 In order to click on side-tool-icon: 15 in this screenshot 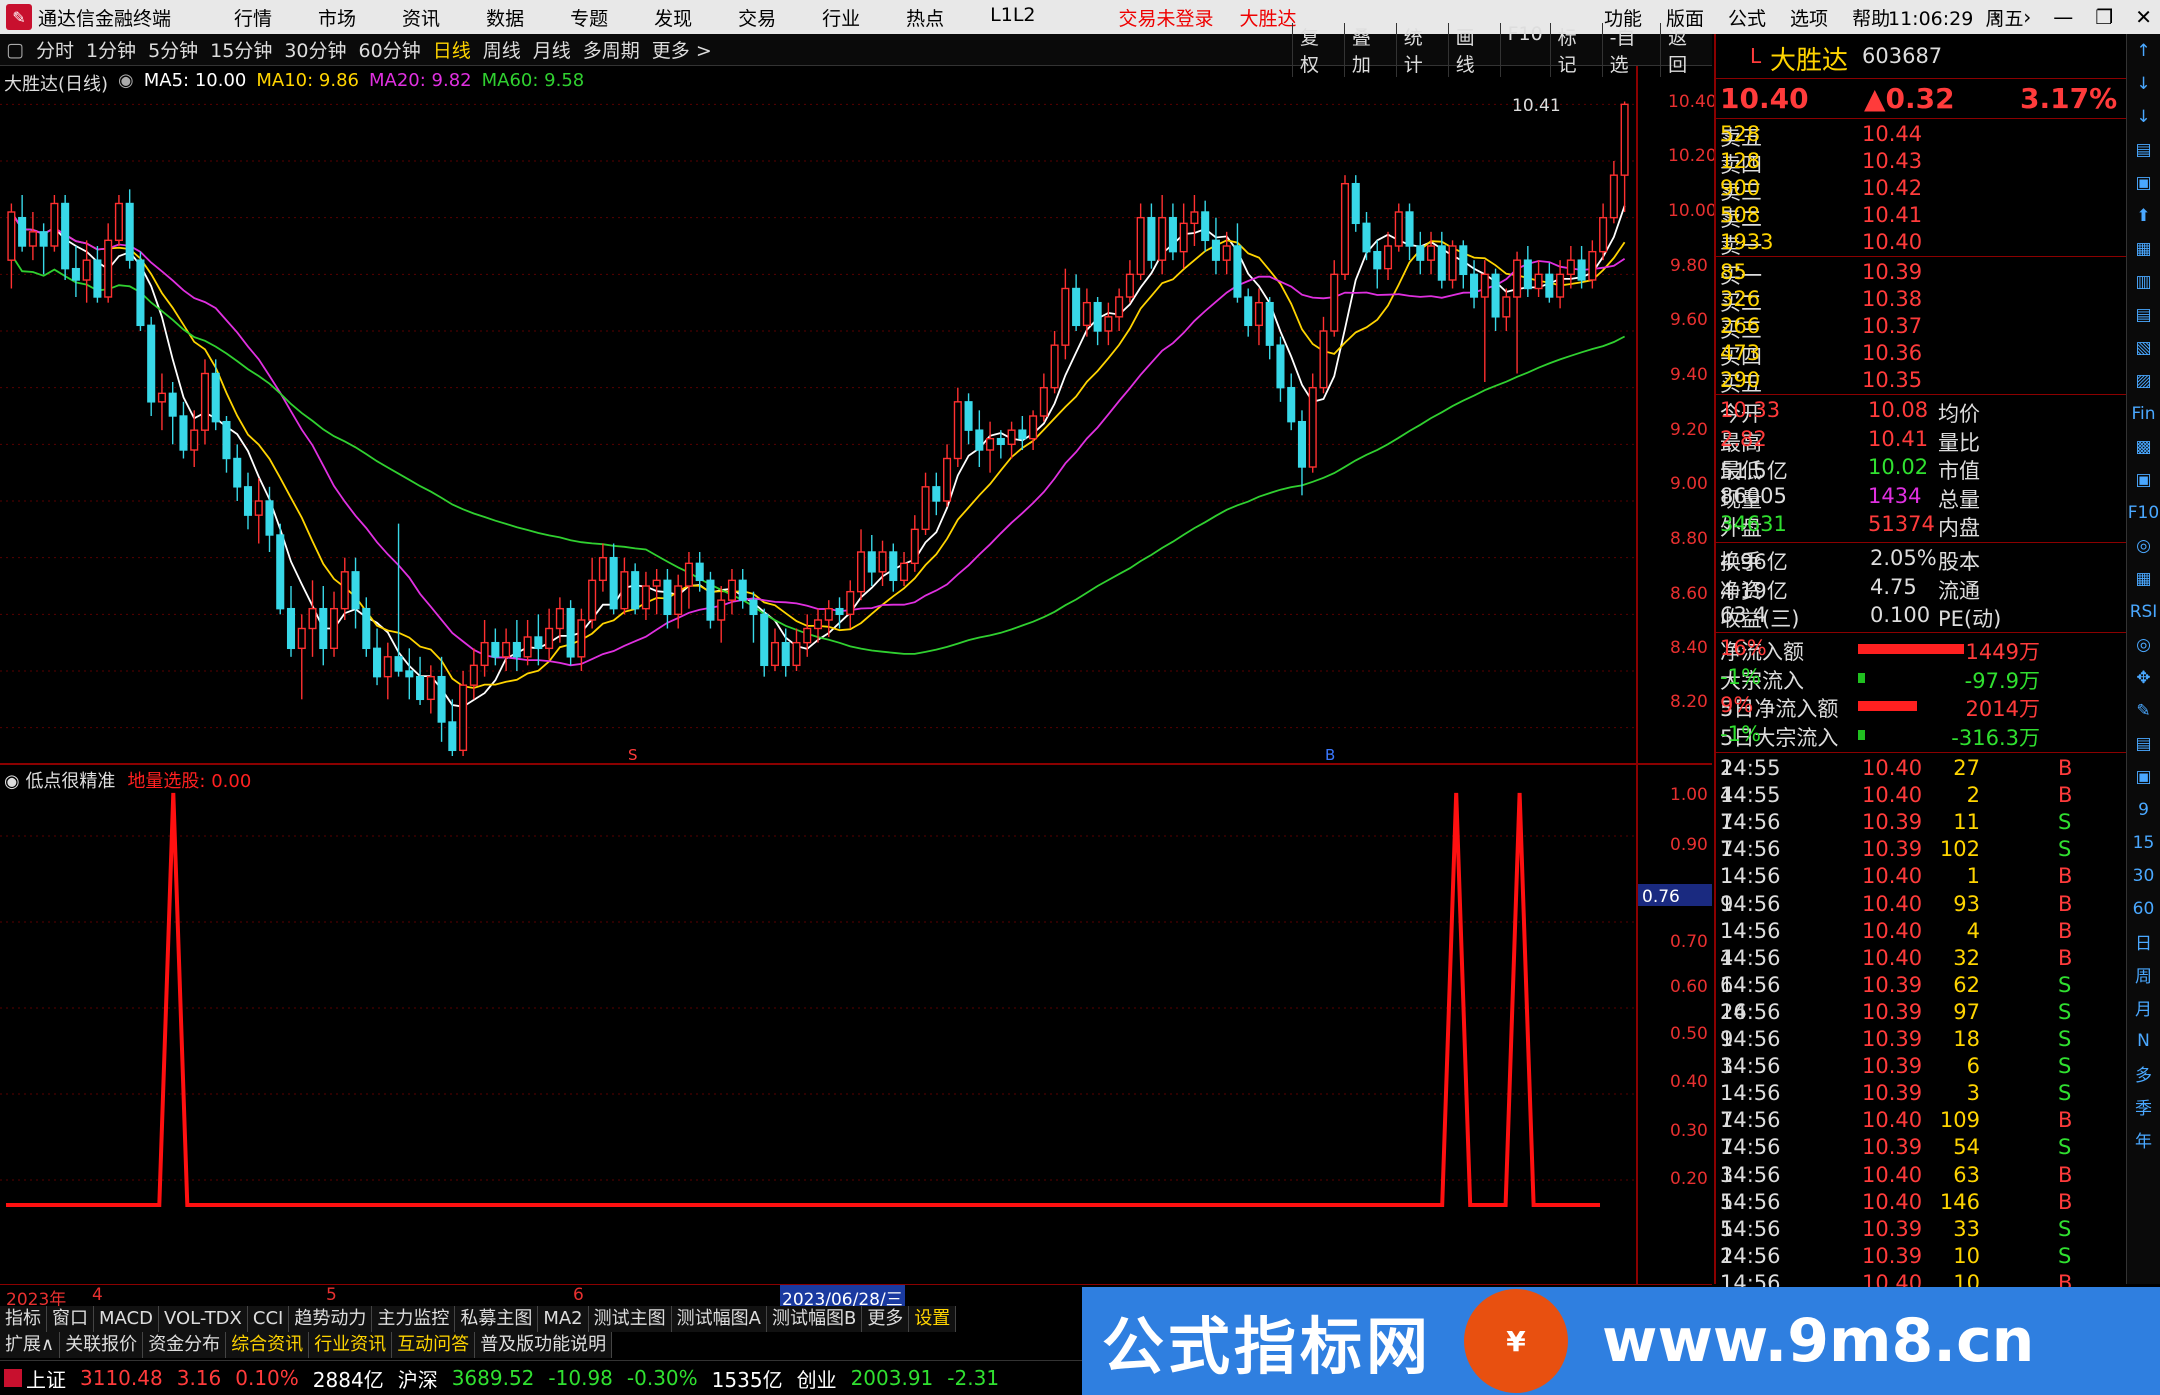, I will do `click(2144, 842)`.